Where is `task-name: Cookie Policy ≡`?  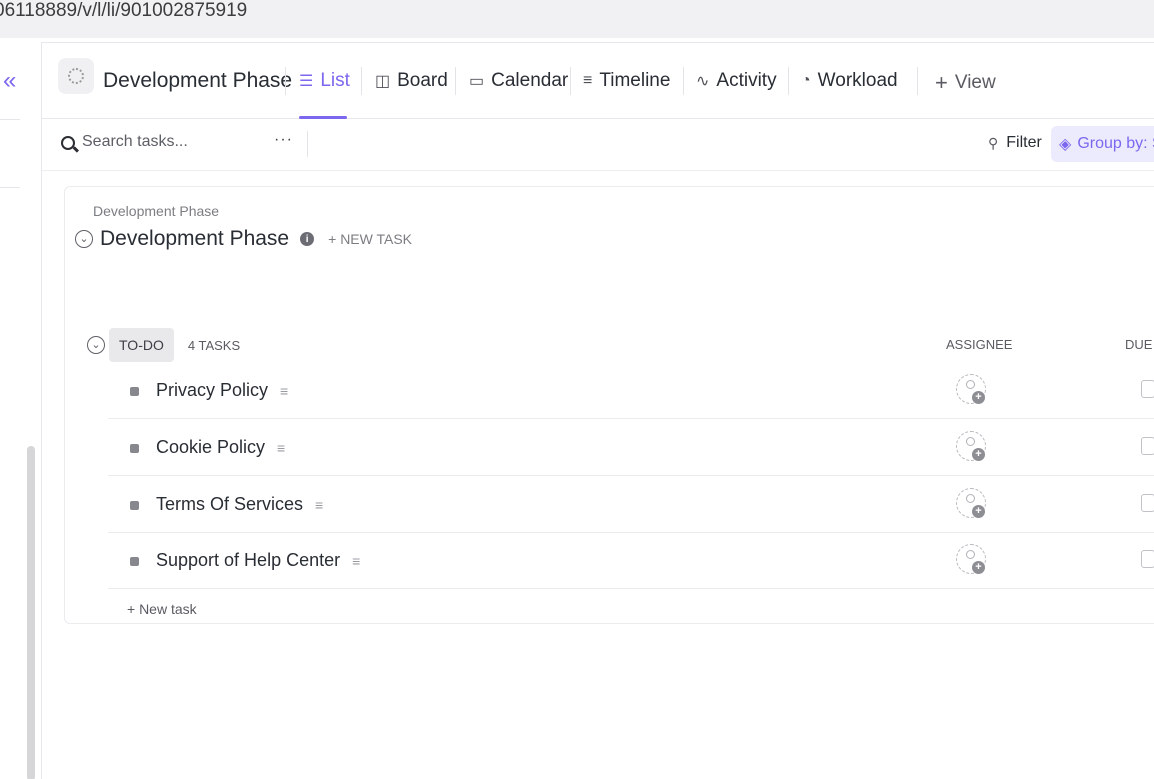
task-name: Cookie Policy ≡ is located at coordinates (220, 447).